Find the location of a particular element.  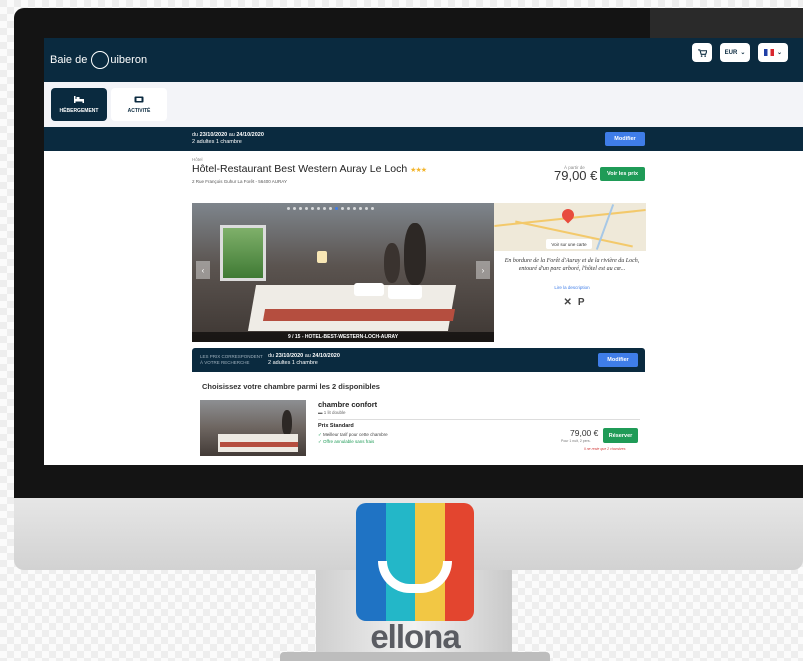

tab-label: HÉBERGEMENT is located at coordinates (79, 110).